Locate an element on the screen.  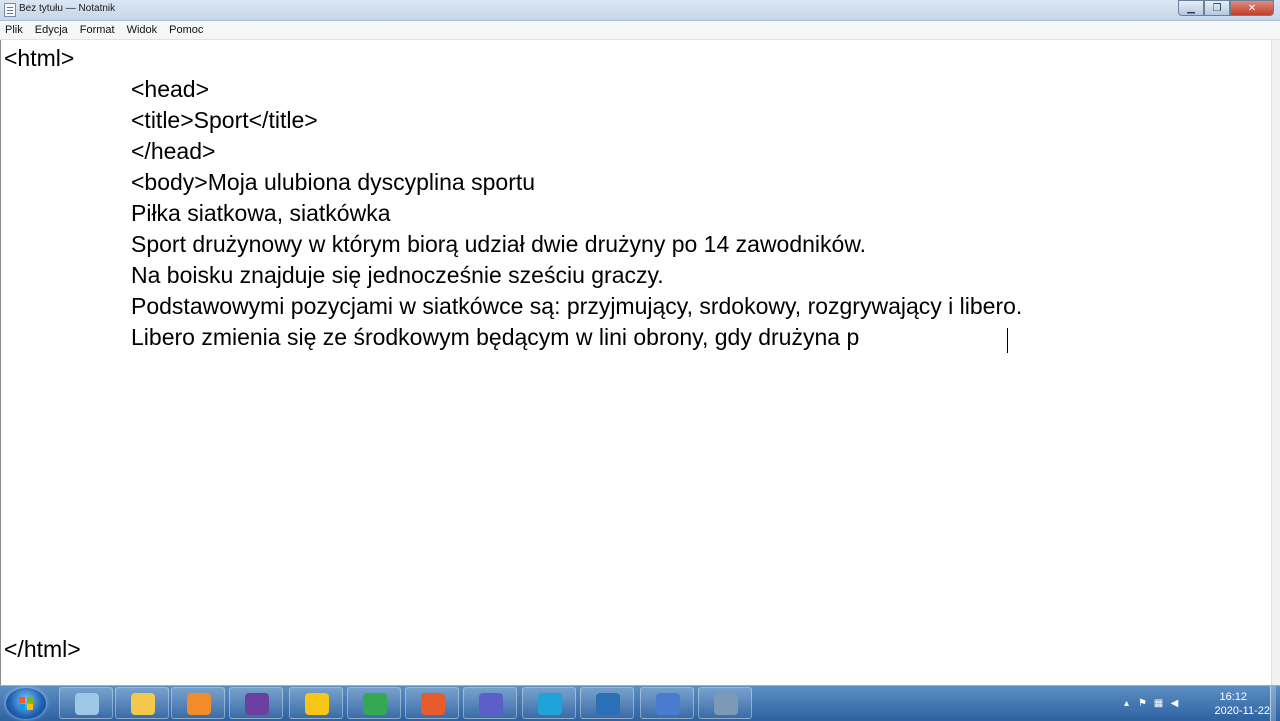
taskbar: ▴ ⚑ ▦ ◀ 16:12 2020-11-22 is located at coordinates (640, 703).